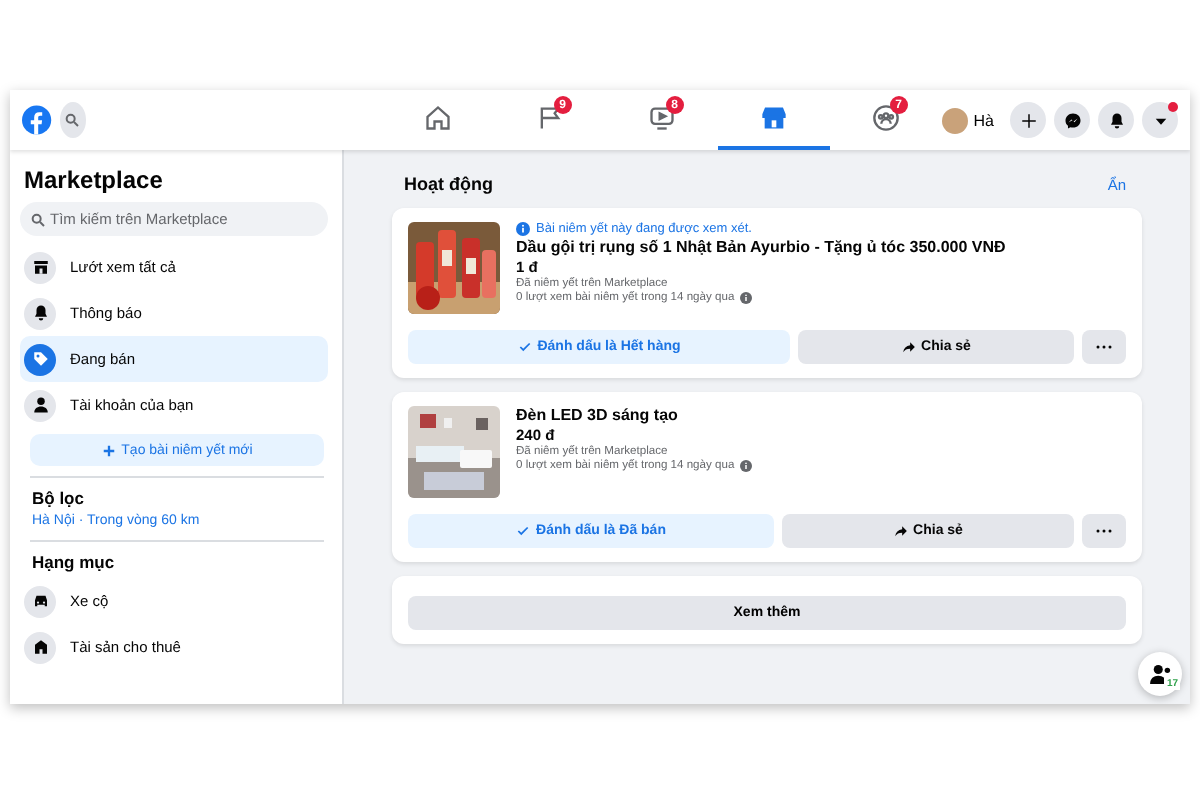  What do you see at coordinates (40, 359) in the screenshot?
I see `tag-icon` at bounding box center [40, 359].